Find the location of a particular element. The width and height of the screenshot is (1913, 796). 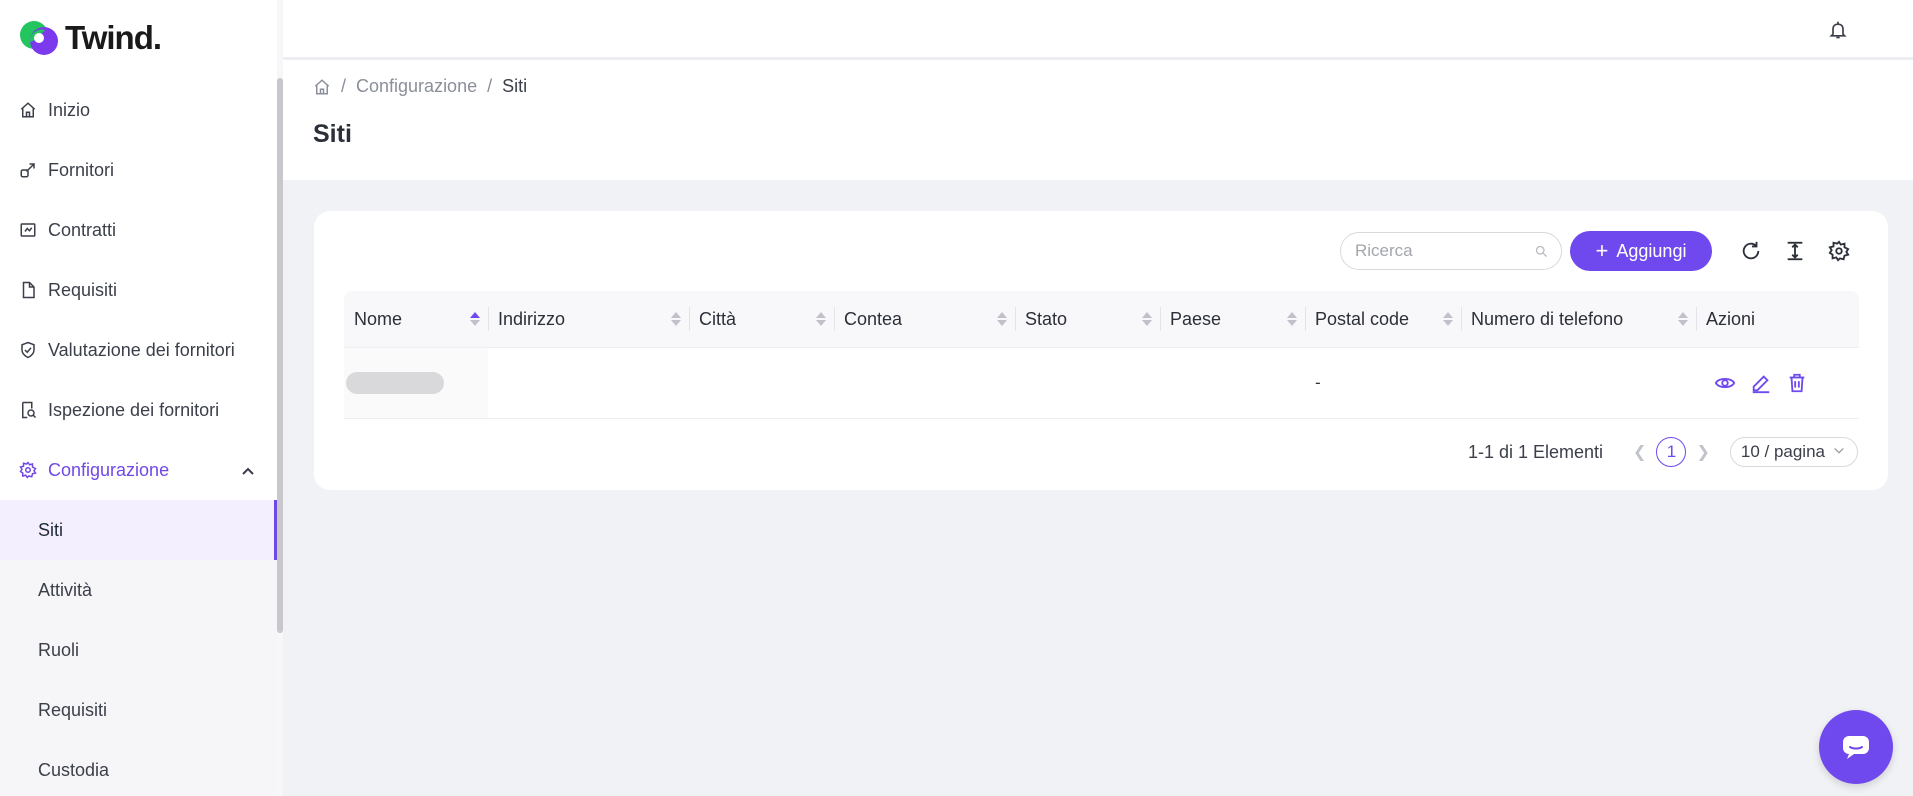

sidebar-subitem-custodia: Custodia is located at coordinates (138, 768).